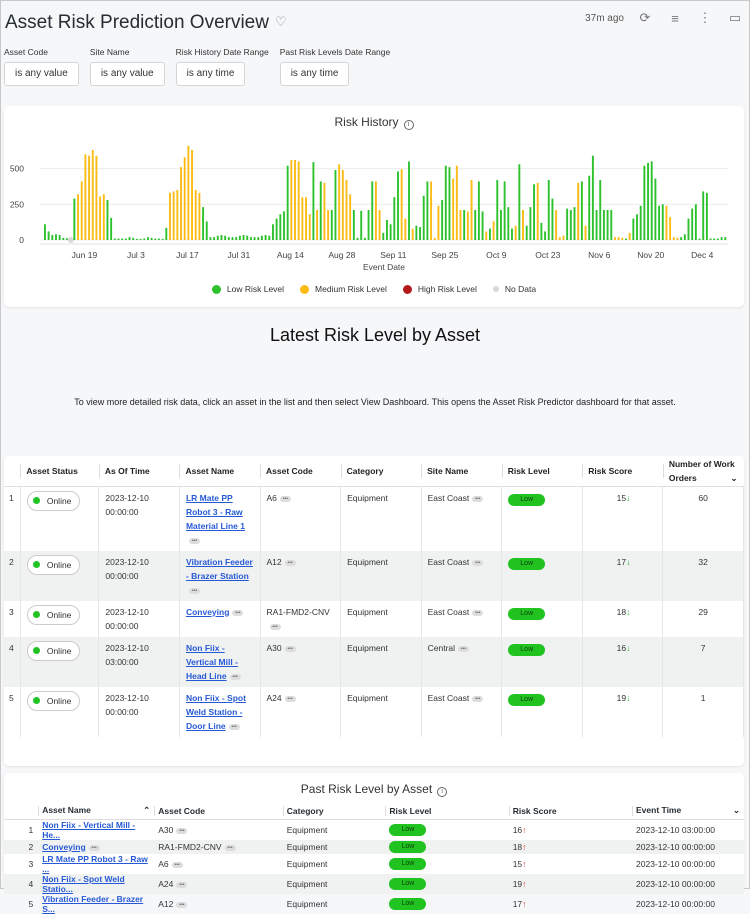  Describe the element at coordinates (439, 289) in the screenshot. I see `legend-item: High Risk Level` at that location.